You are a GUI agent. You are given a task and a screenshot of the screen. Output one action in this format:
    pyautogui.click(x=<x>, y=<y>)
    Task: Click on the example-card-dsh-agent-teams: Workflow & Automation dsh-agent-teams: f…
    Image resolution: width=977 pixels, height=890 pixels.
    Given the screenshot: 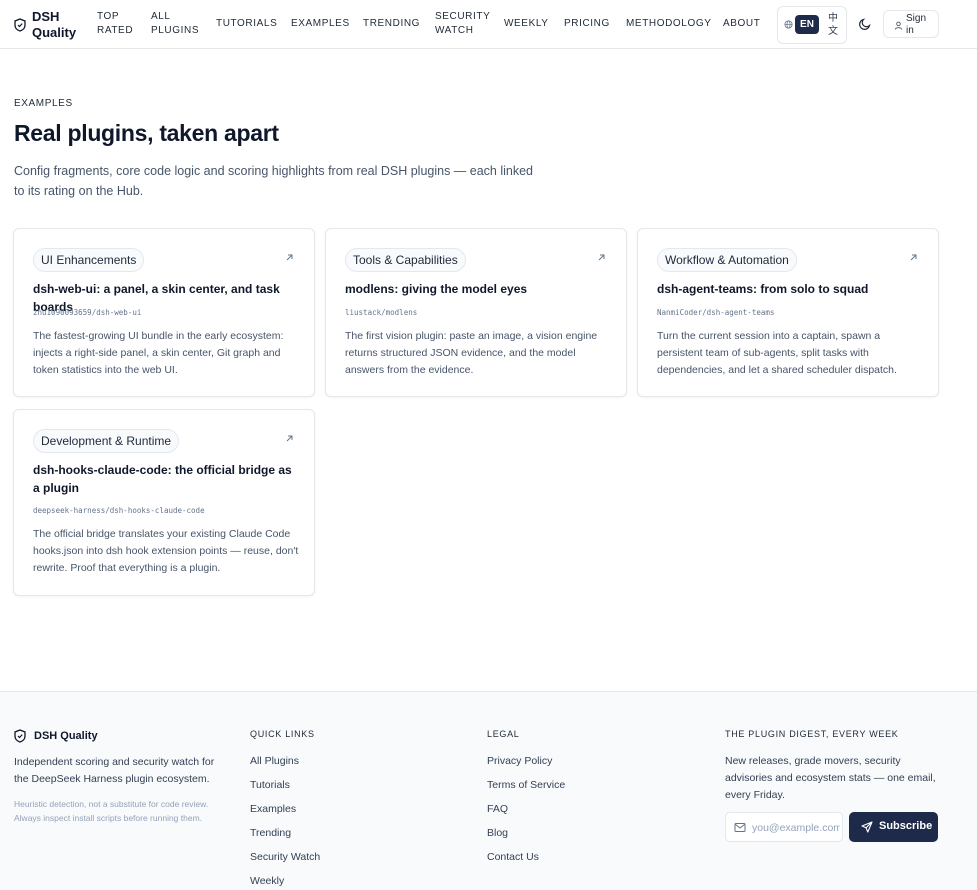 What is the action you would take?
    pyautogui.click(x=788, y=312)
    